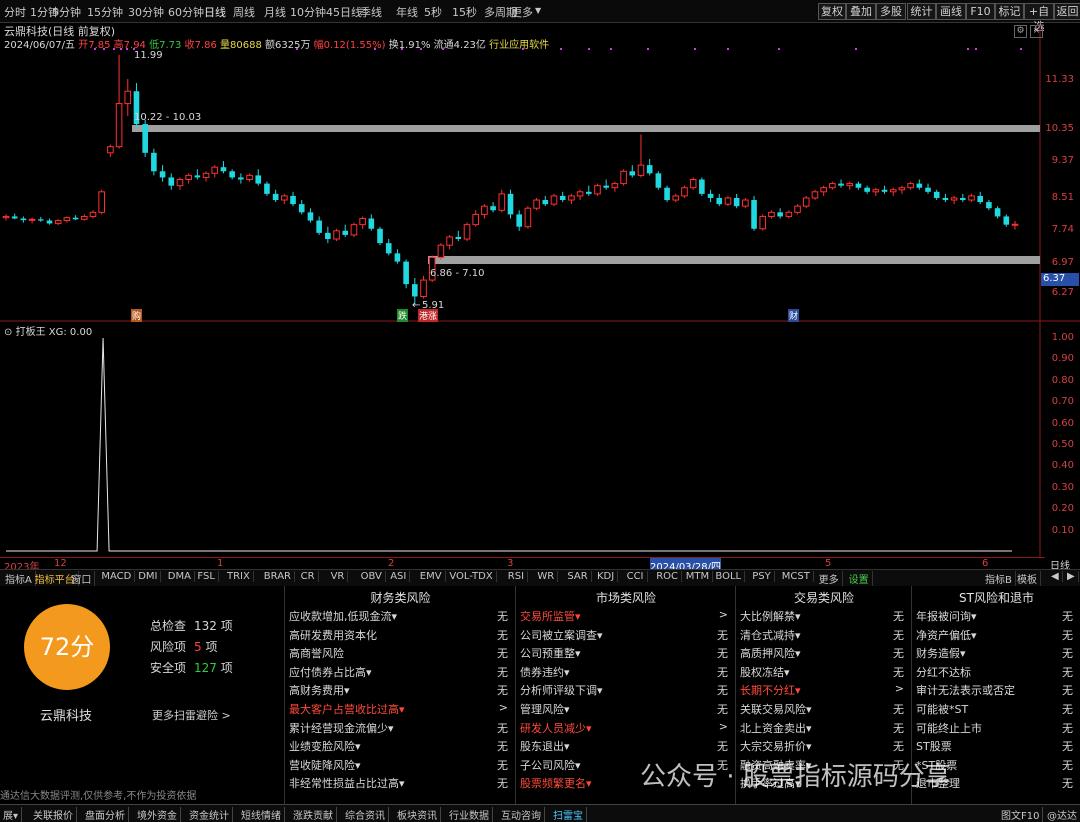  I want to click on indicator-tab-4: DMI, so click(148, 576).